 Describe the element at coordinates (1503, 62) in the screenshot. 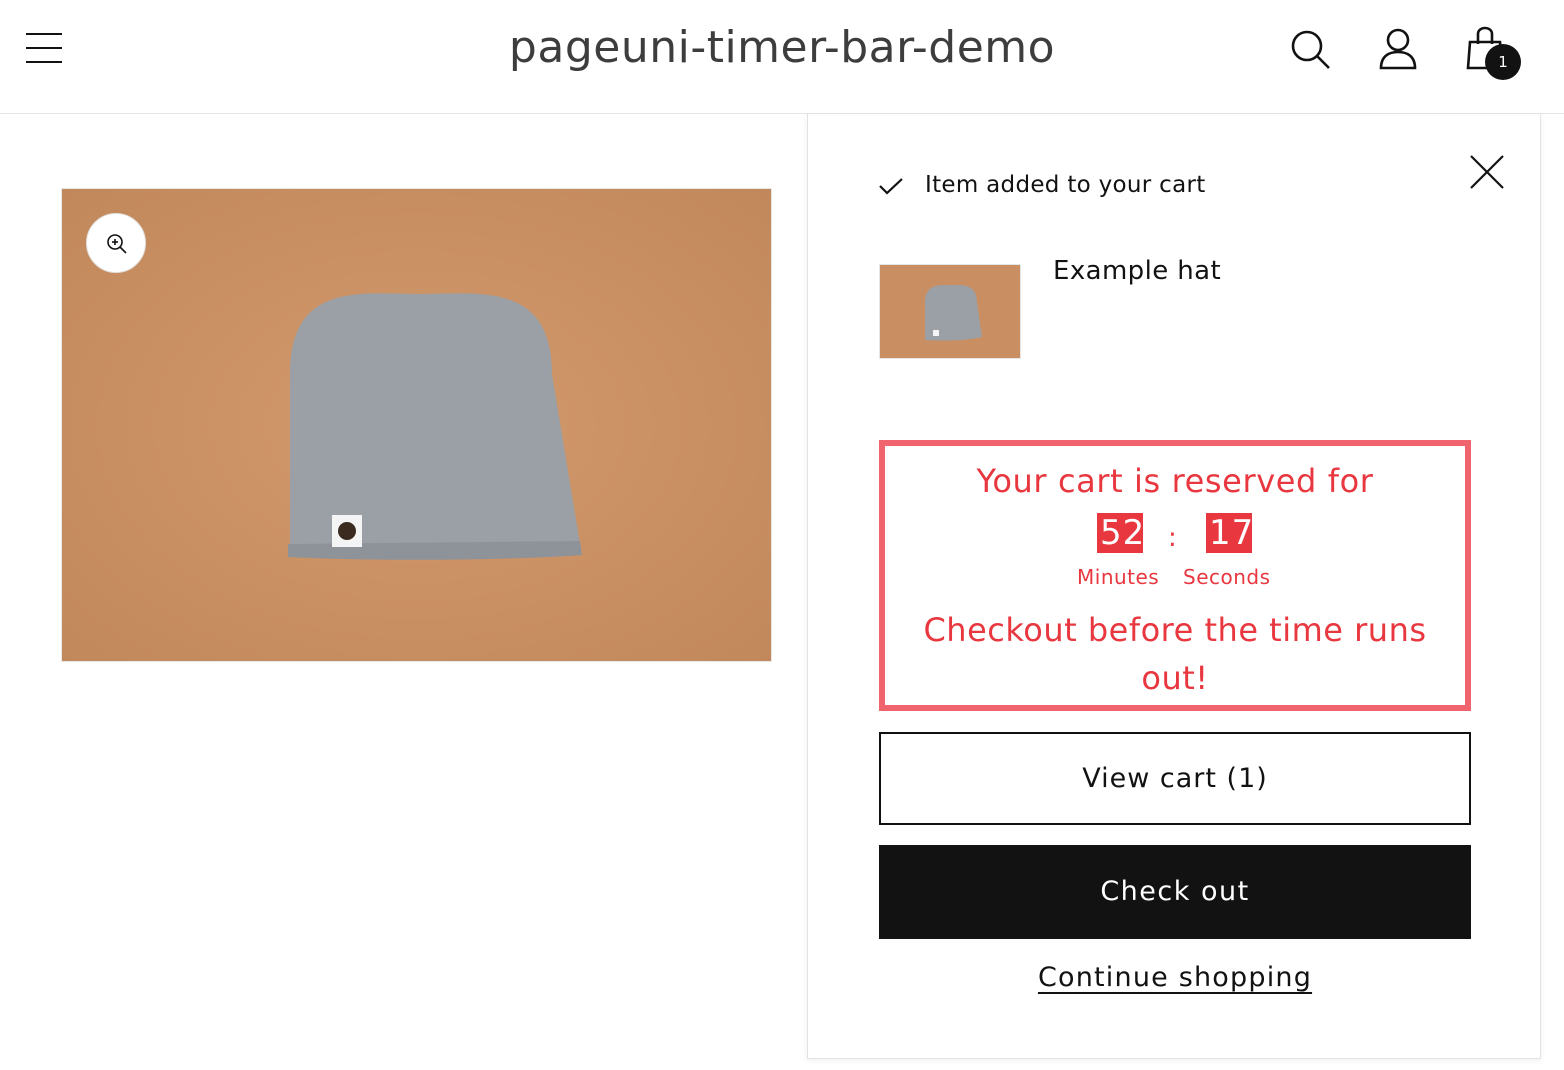

I see `cart-count-badge: 1` at that location.